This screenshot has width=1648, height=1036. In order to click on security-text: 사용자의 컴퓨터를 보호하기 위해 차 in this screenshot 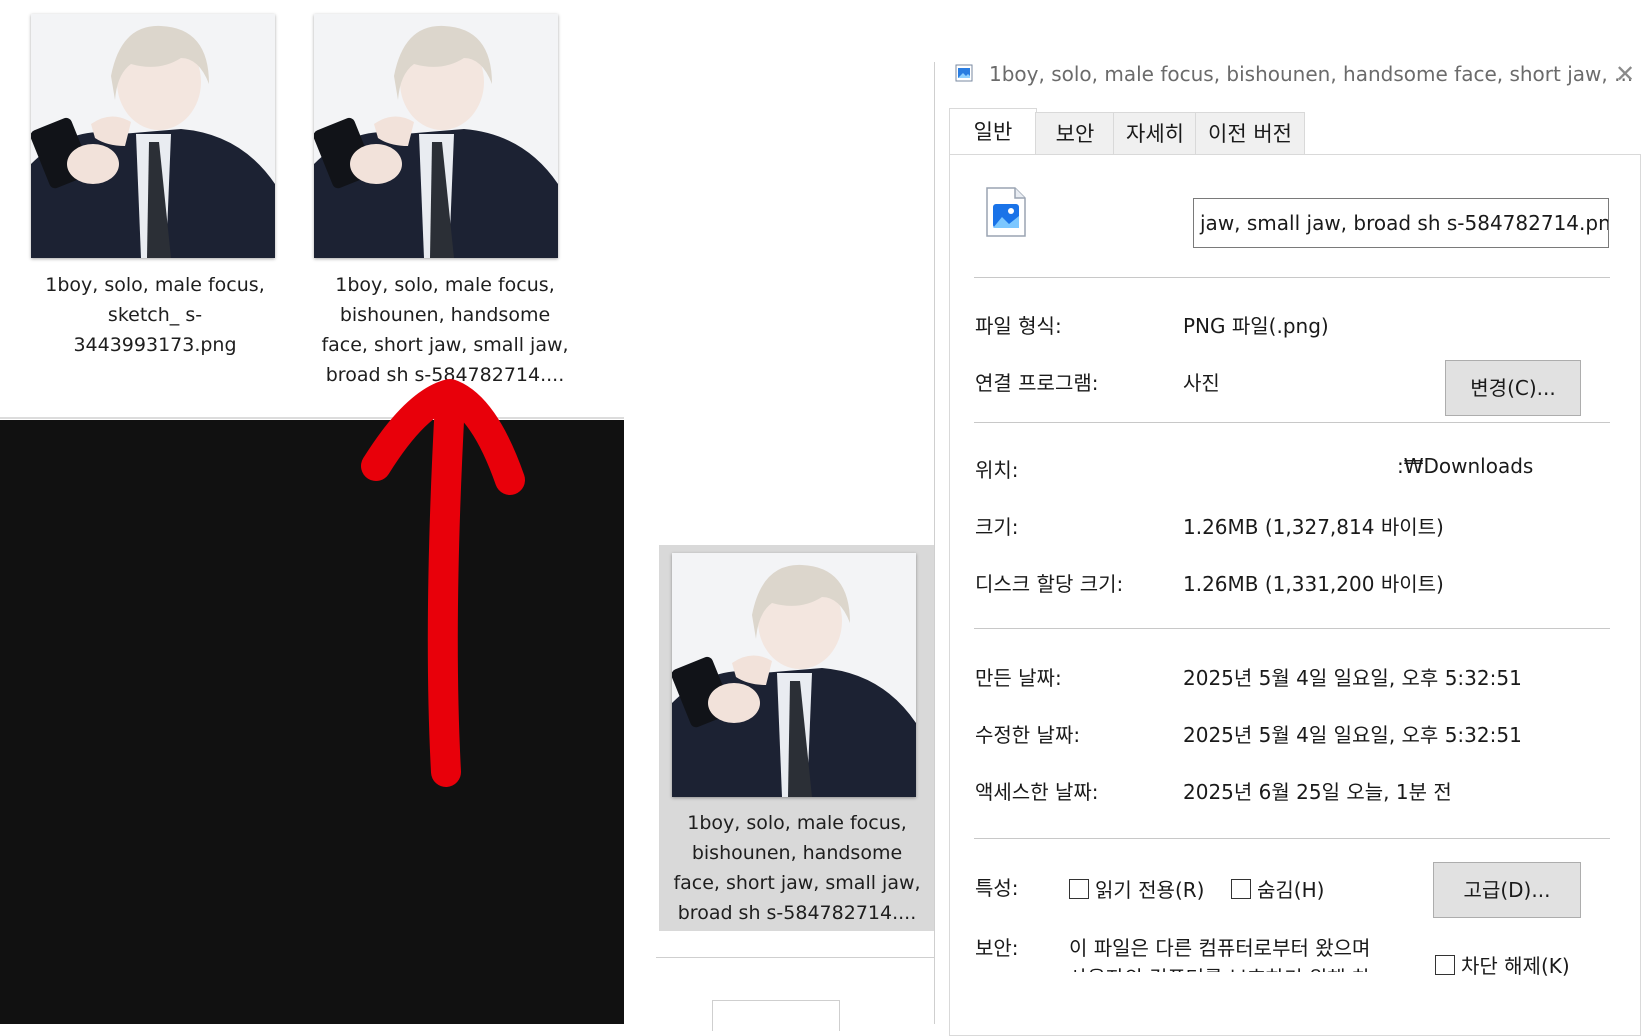, I will do `click(1219, 967)`.